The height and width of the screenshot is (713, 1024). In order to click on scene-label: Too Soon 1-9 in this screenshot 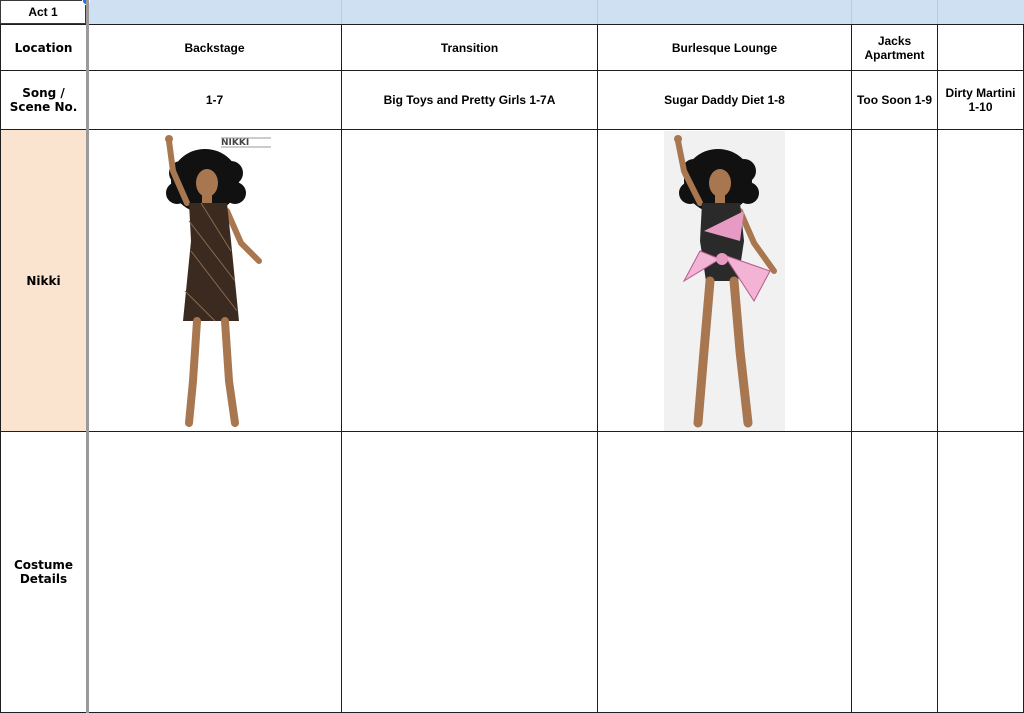, I will do `click(894, 100)`.